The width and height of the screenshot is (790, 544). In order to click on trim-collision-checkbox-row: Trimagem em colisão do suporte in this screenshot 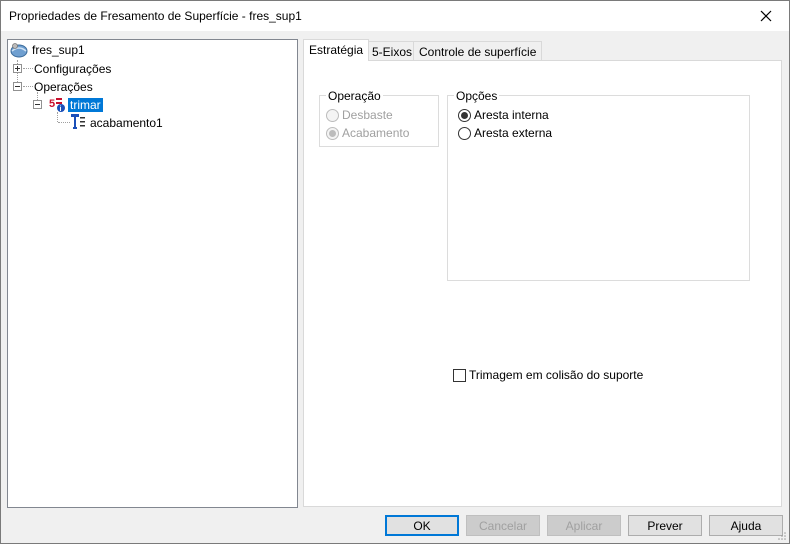, I will do `click(548, 375)`.